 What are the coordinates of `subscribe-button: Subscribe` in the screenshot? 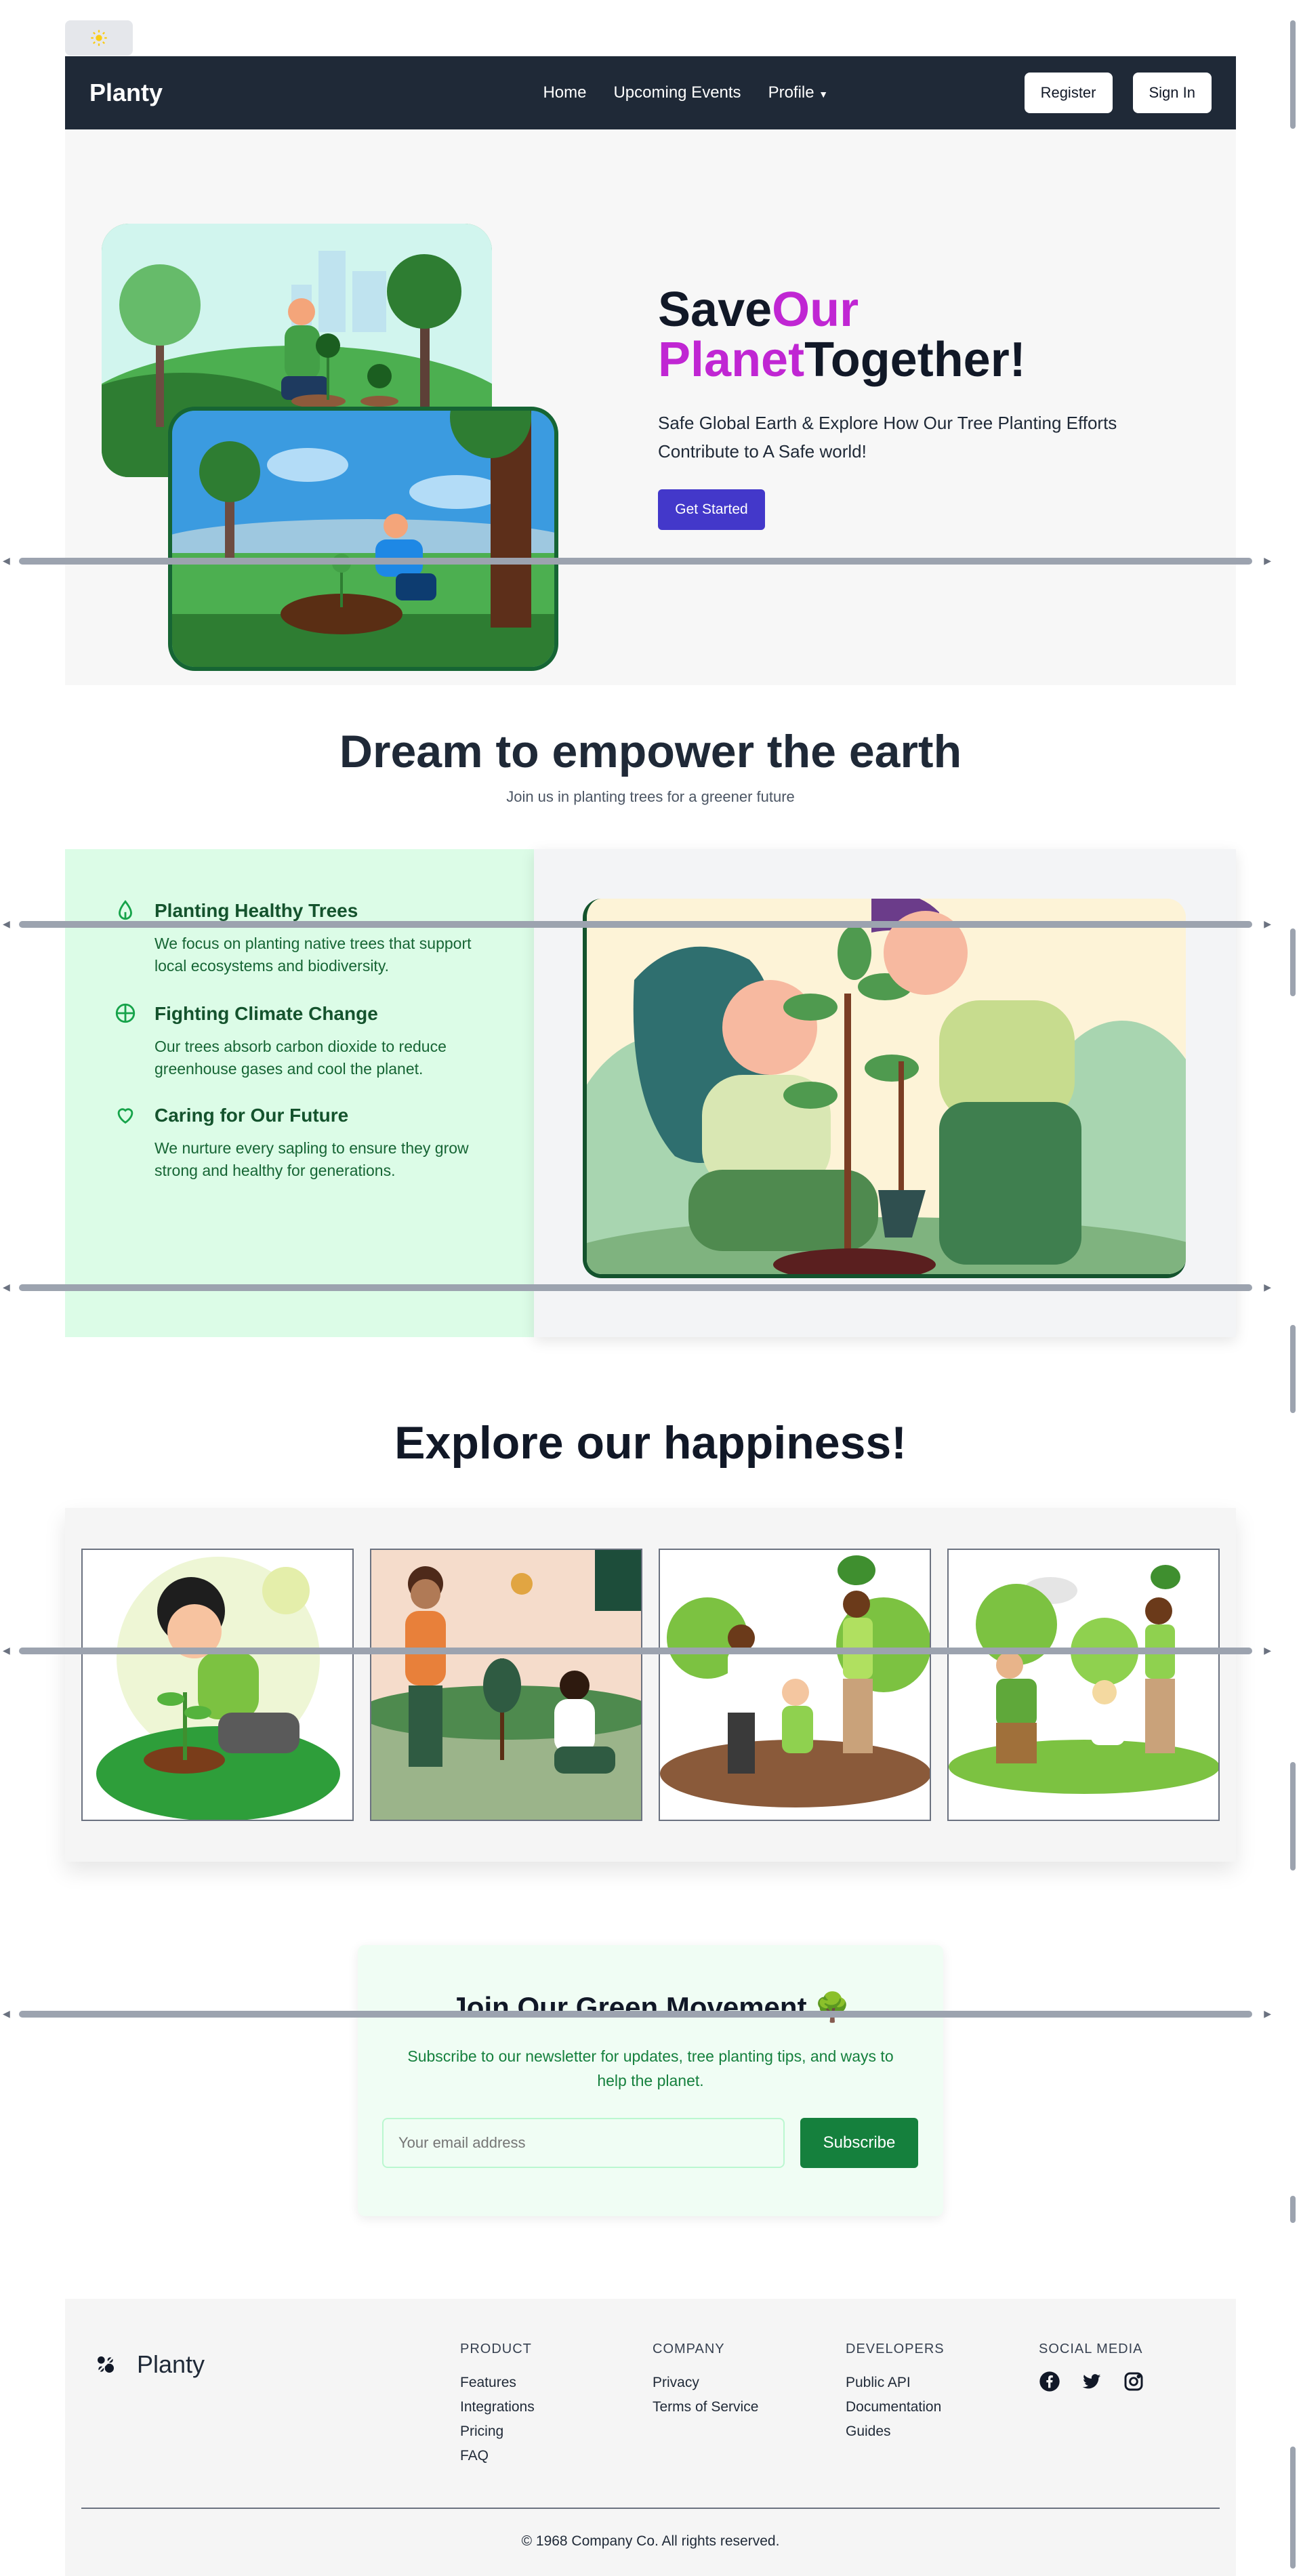 It's located at (859, 2143).